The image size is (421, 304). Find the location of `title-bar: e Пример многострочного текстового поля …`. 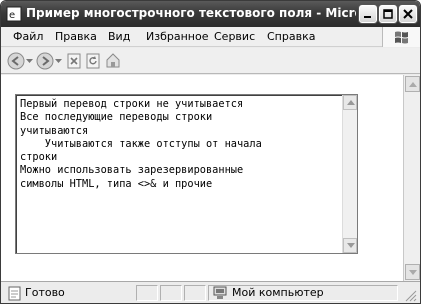

title-bar: e Пример многострочного текстового поля … is located at coordinates (210, 14).